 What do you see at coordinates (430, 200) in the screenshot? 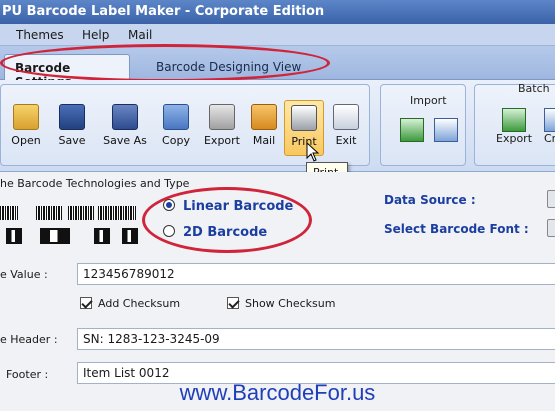
I see `data-source-label: Data Source :` at bounding box center [430, 200].